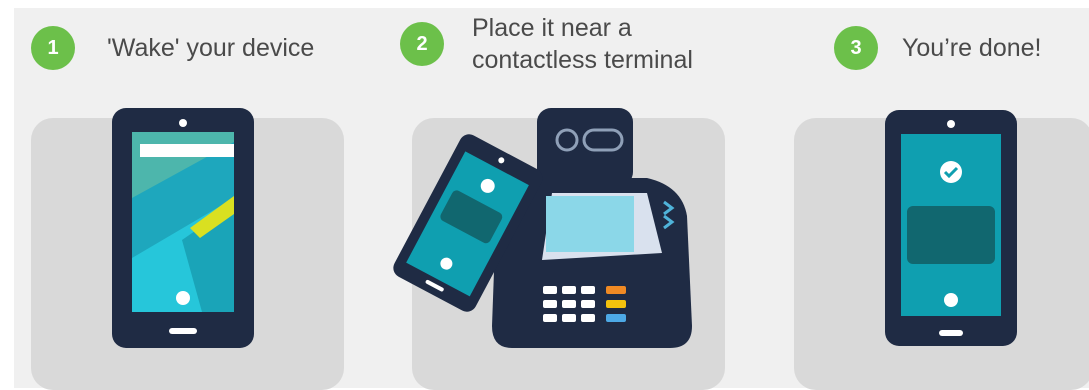 This screenshot has width=1089, height=390. Describe the element at coordinates (582, 44) in the screenshot. I see `step-2-title: Place it near a contactless terminal` at that location.